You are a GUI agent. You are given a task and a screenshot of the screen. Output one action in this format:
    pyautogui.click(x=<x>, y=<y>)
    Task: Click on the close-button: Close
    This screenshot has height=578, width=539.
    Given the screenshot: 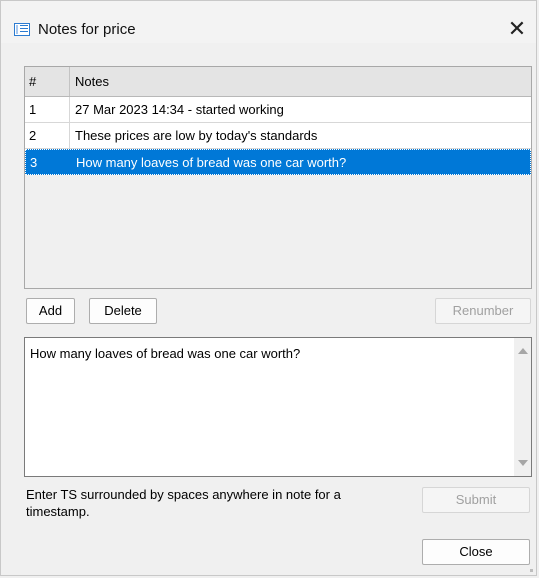 What is the action you would take?
    pyautogui.click(x=476, y=552)
    